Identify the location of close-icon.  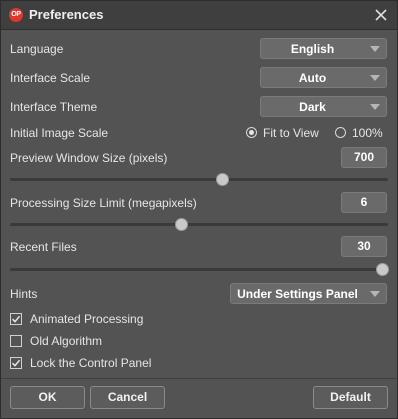
(381, 15).